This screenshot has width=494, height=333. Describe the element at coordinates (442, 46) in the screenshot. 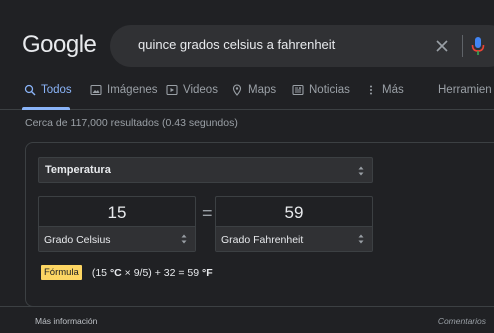

I see `close-icon` at that location.